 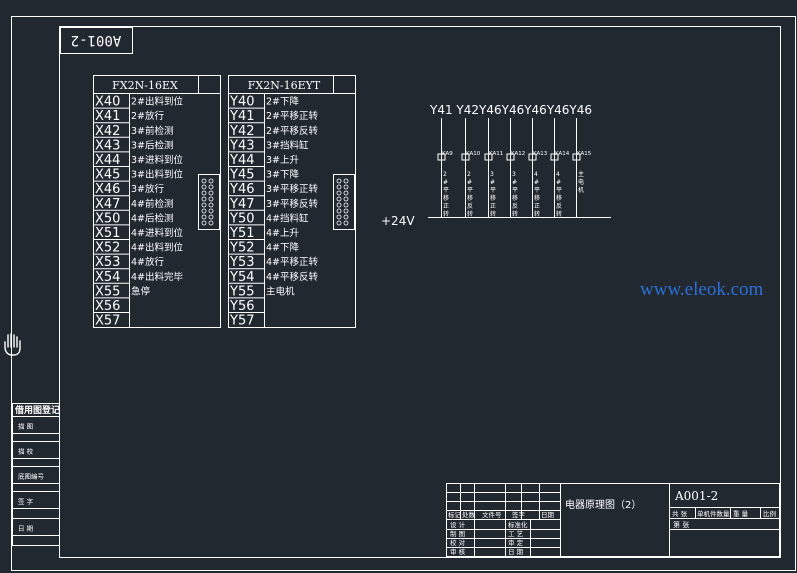 I want to click on approval-role: 审 核, so click(x=458, y=551).